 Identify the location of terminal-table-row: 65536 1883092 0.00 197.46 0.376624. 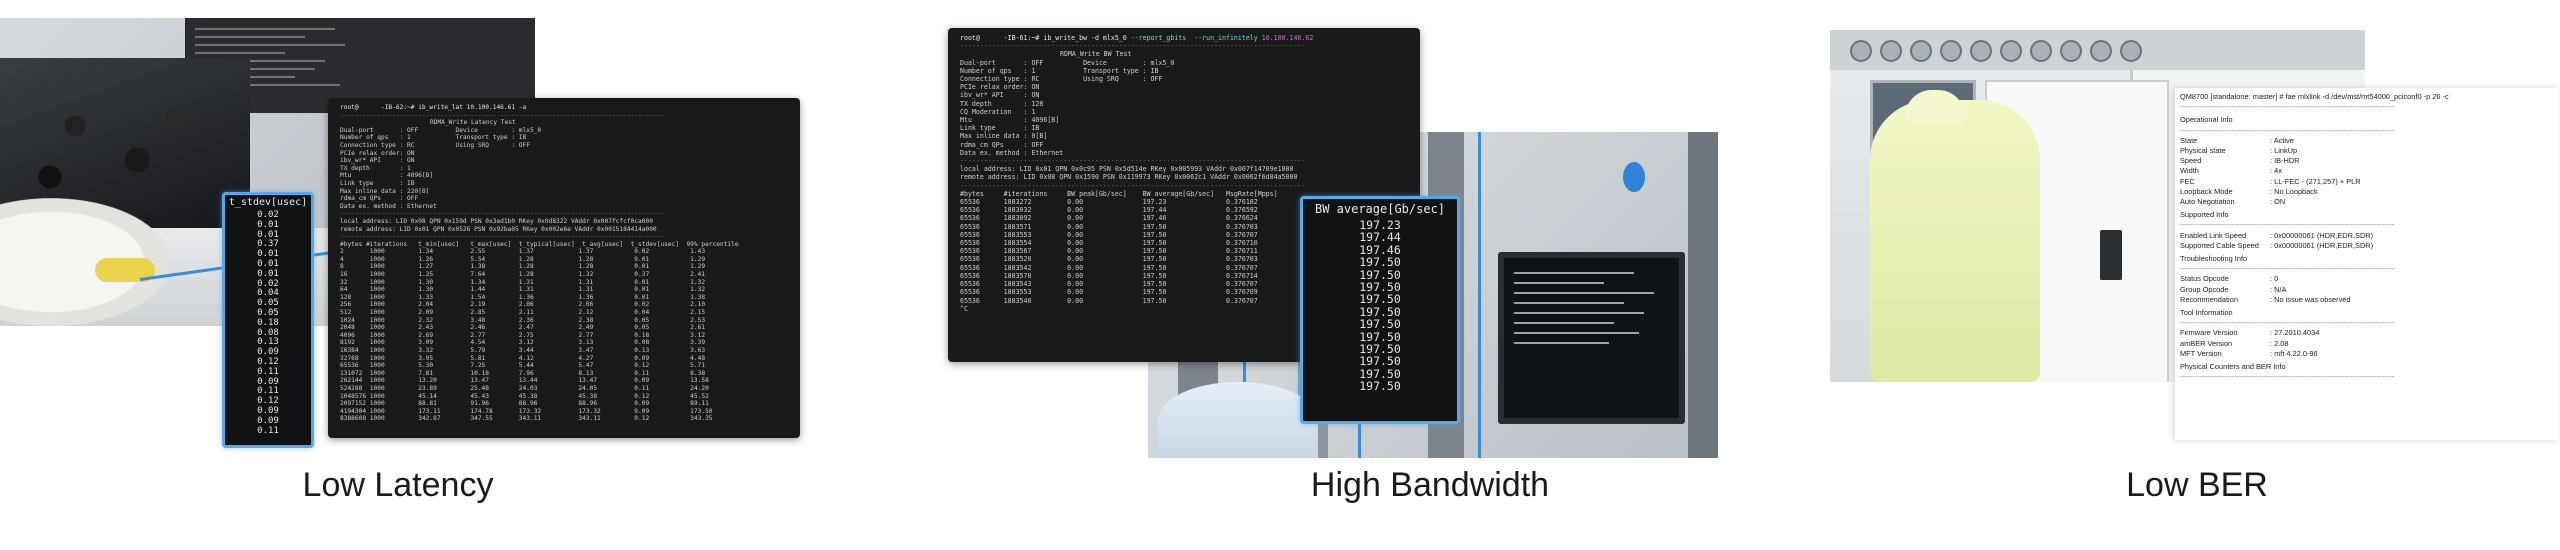
(1109, 218).